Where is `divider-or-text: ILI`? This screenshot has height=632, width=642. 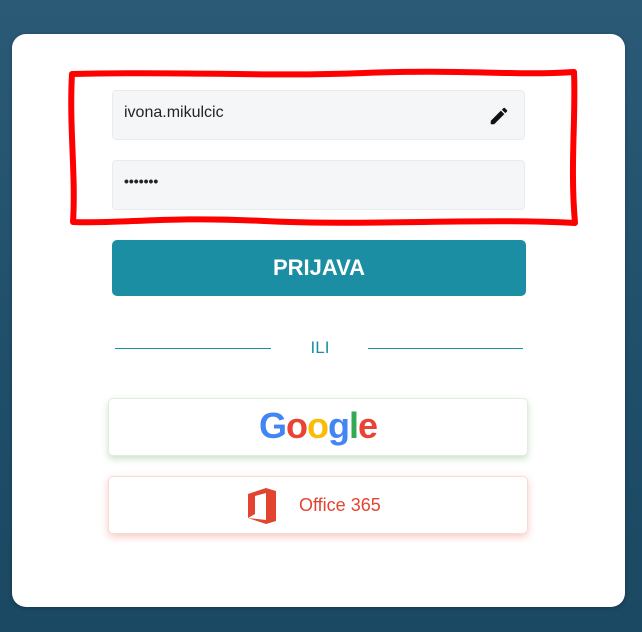
divider-or-text: ILI is located at coordinates (320, 347).